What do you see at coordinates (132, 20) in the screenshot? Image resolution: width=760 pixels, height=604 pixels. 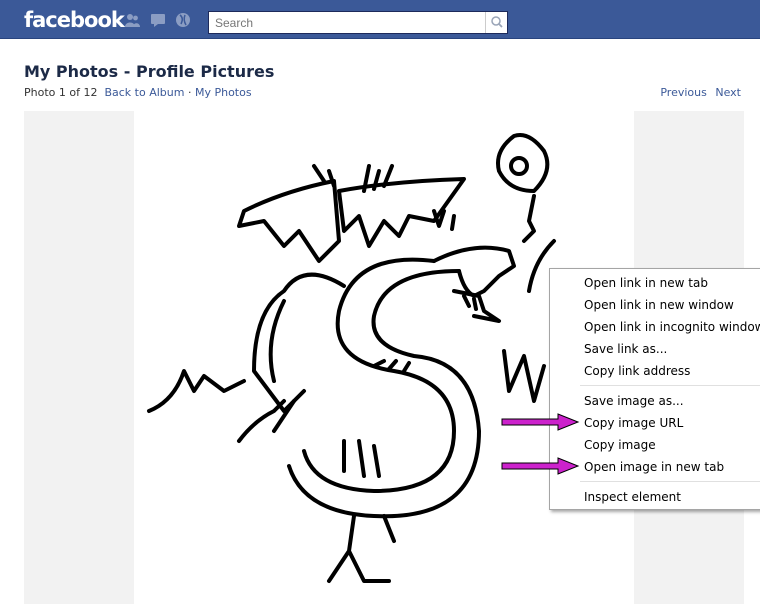 I see `friend-requests-icon` at bounding box center [132, 20].